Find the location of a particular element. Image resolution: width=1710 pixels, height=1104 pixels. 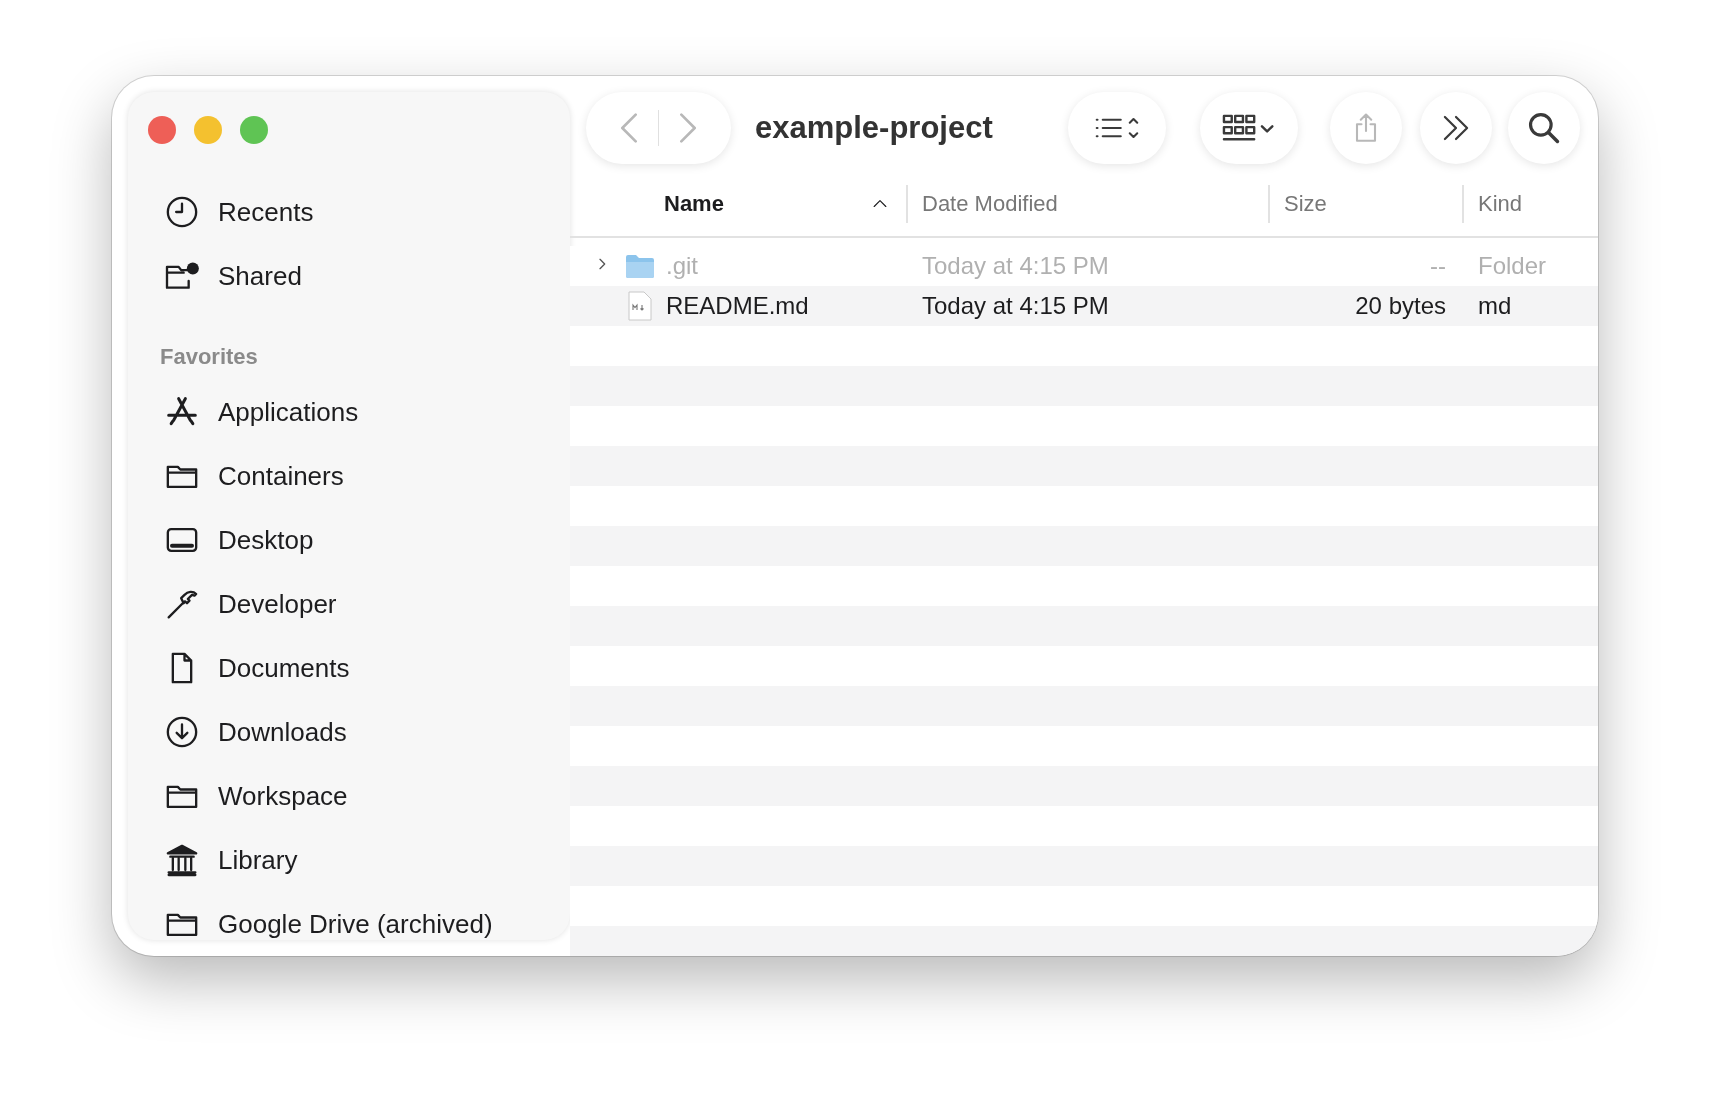

search-button is located at coordinates (1544, 128).